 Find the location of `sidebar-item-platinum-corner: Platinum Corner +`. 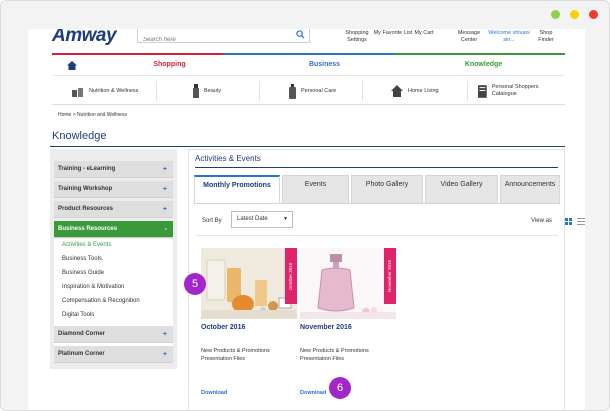

sidebar-item-platinum-corner: Platinum Corner + is located at coordinates (113, 354).